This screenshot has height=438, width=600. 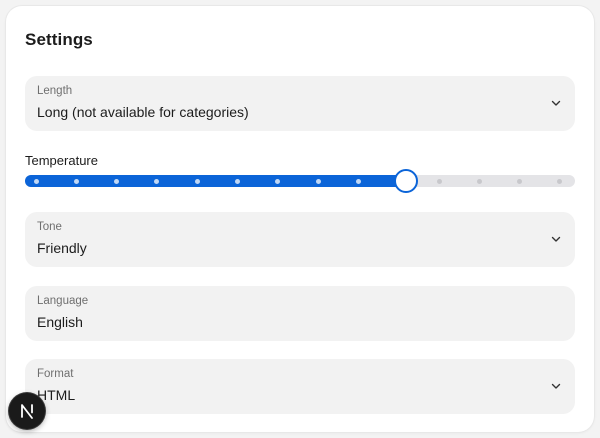 I want to click on format-select: Format HTML, so click(x=300, y=386).